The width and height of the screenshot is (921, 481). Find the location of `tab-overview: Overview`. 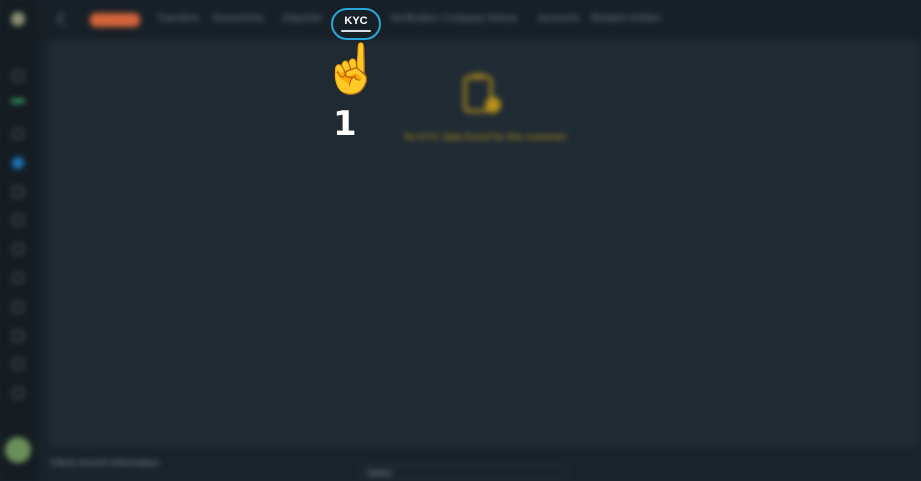

tab-overview: Overview is located at coordinates (115, 20).